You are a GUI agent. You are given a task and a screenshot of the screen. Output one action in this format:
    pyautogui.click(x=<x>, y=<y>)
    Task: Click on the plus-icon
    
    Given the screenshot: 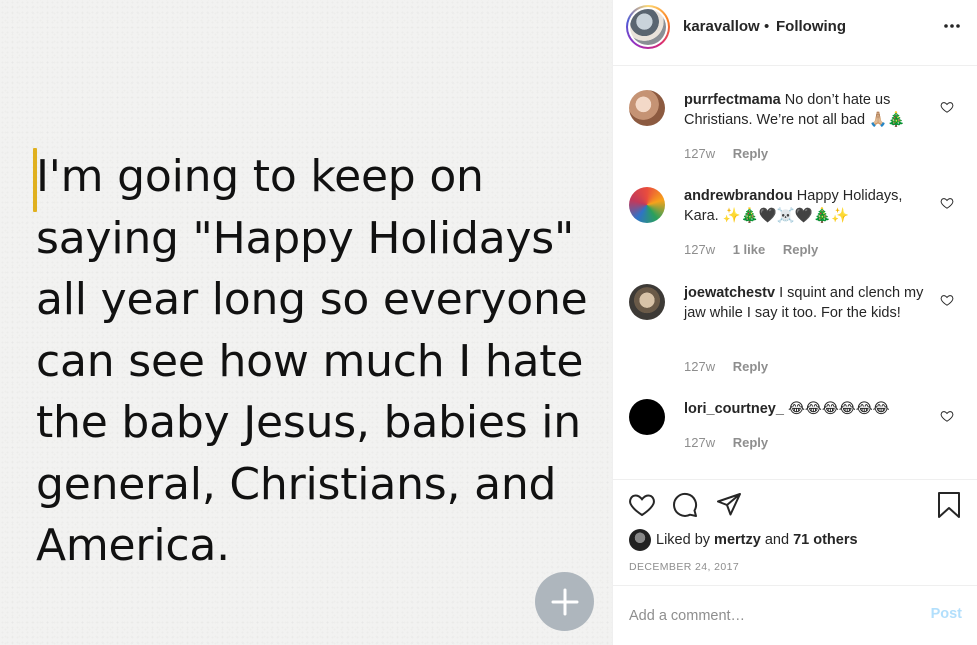 What is the action you would take?
    pyautogui.click(x=564, y=601)
    